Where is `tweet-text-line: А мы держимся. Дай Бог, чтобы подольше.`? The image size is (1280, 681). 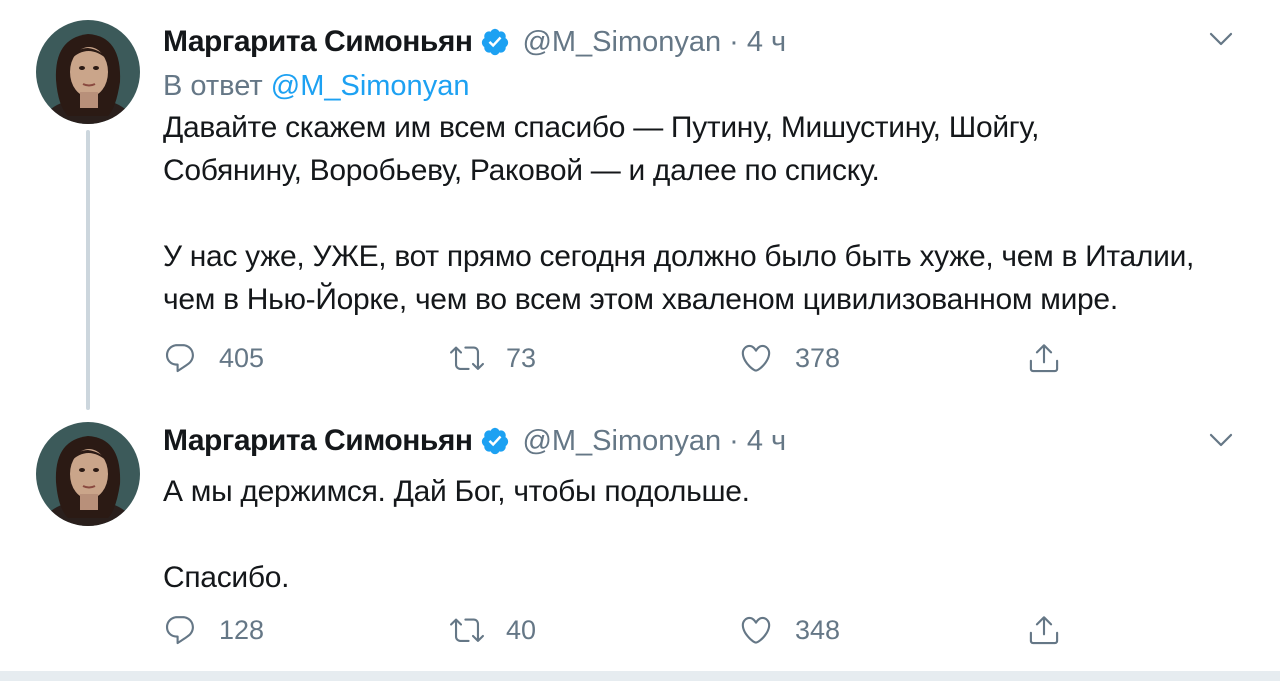
tweet-text-line: А мы держимся. Дай Бог, чтобы подольше. is located at coordinates (456, 491).